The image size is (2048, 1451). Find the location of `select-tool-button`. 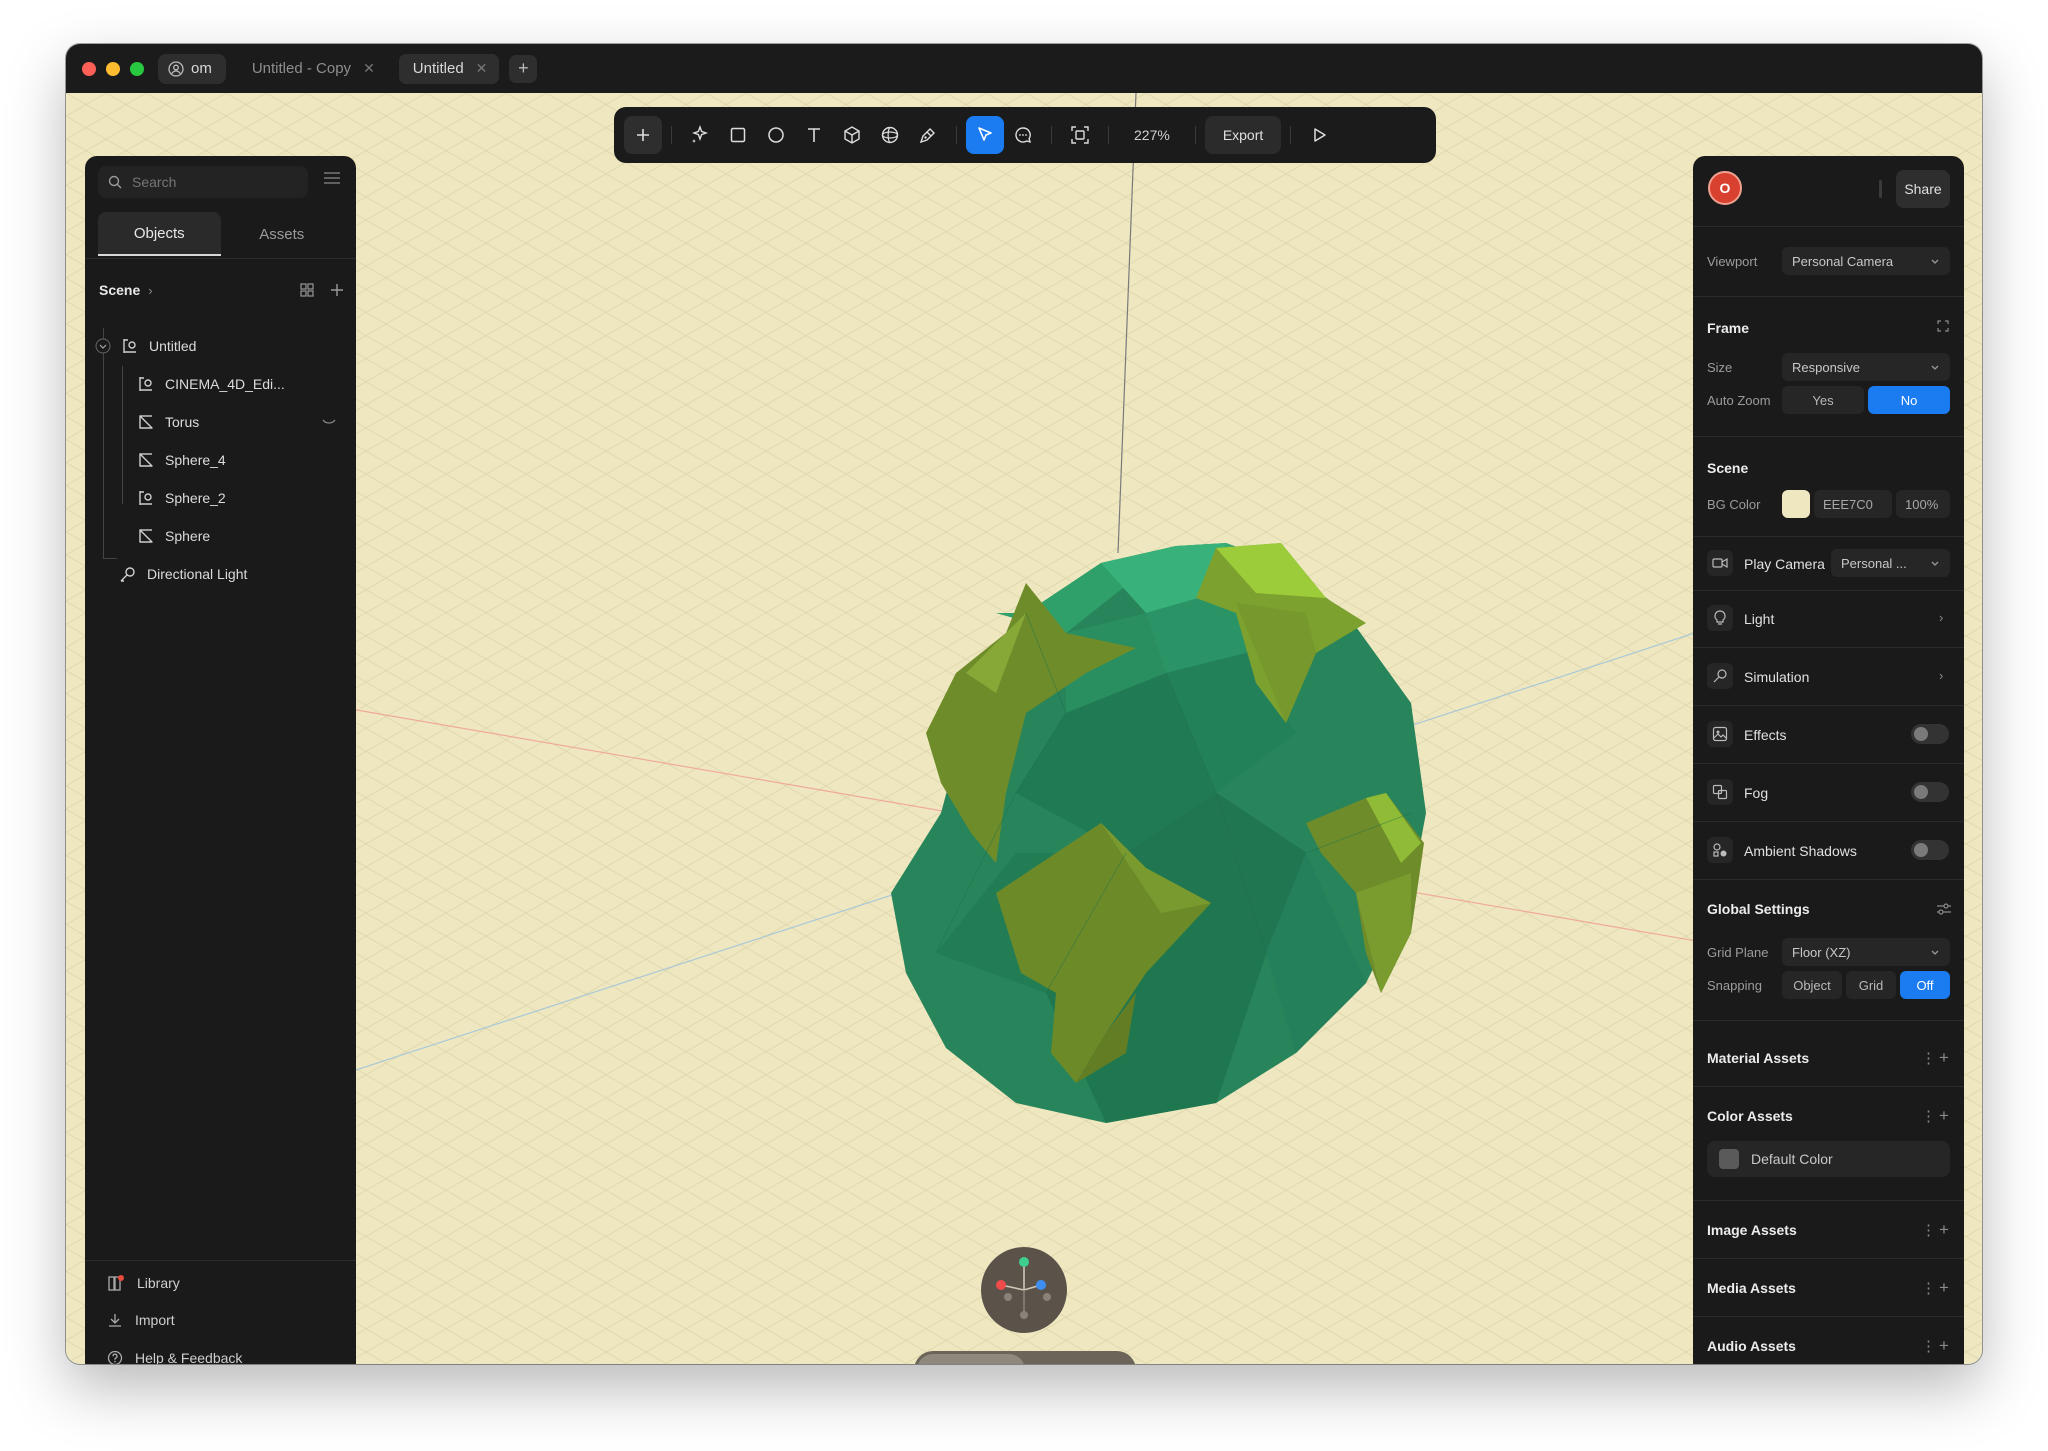

select-tool-button is located at coordinates (985, 135).